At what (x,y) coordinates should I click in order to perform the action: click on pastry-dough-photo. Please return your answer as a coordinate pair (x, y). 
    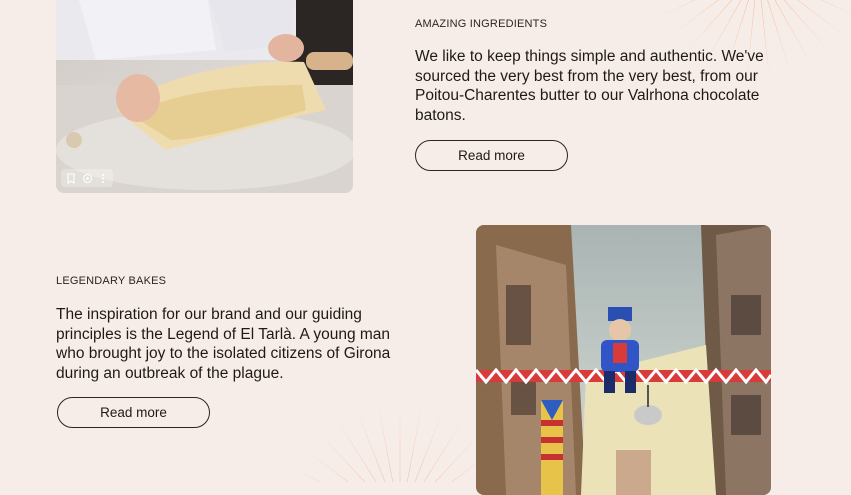
    Looking at the image, I should click on (204, 96).